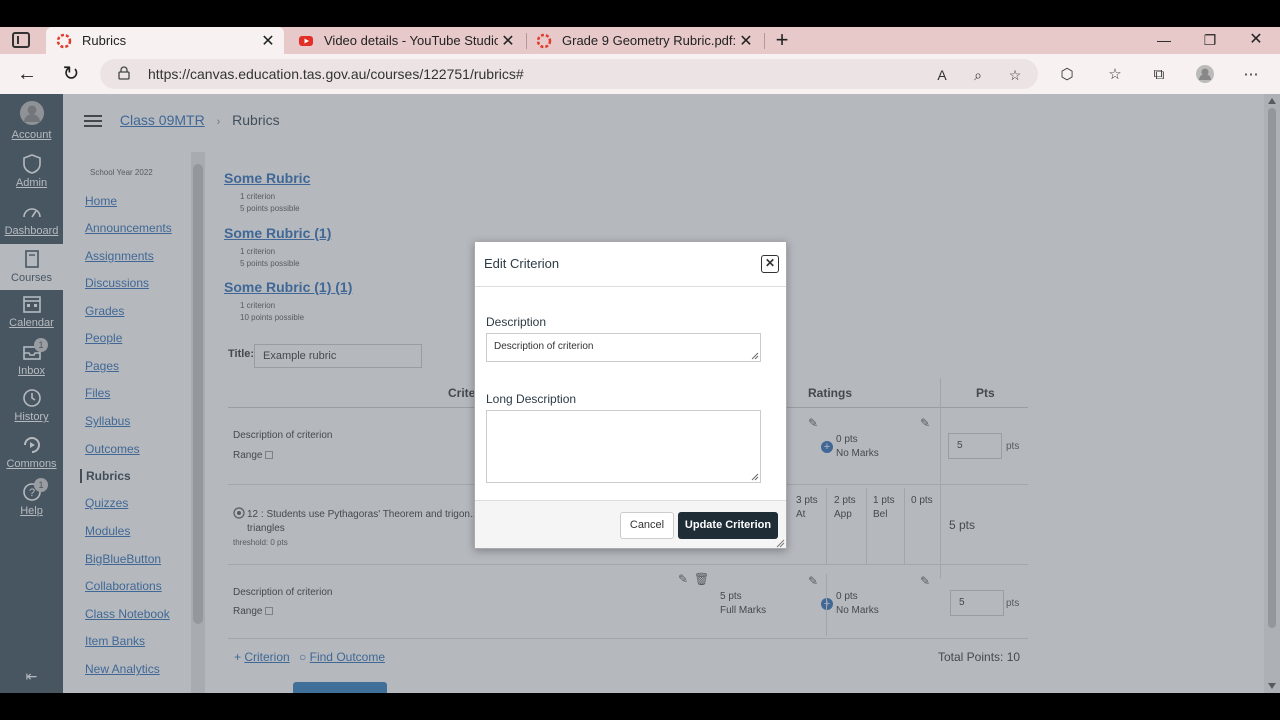  What do you see at coordinates (623, 446) in the screenshot?
I see `long-description-input` at bounding box center [623, 446].